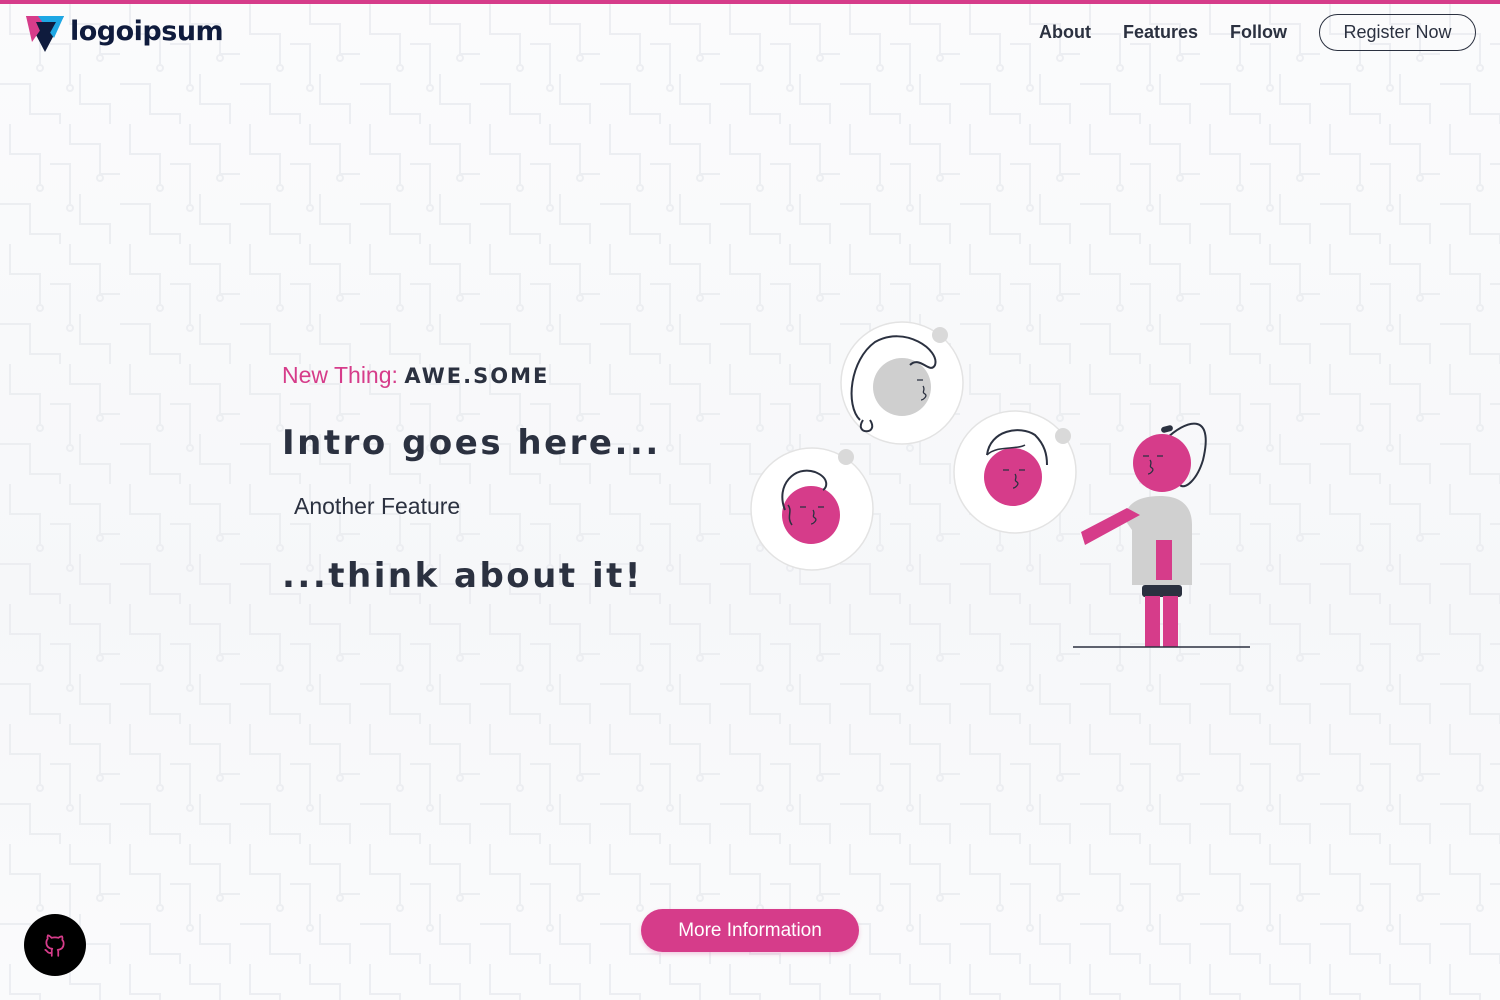  I want to click on hero-eyebrow: New Thing: AWE.SOME, so click(492, 375).